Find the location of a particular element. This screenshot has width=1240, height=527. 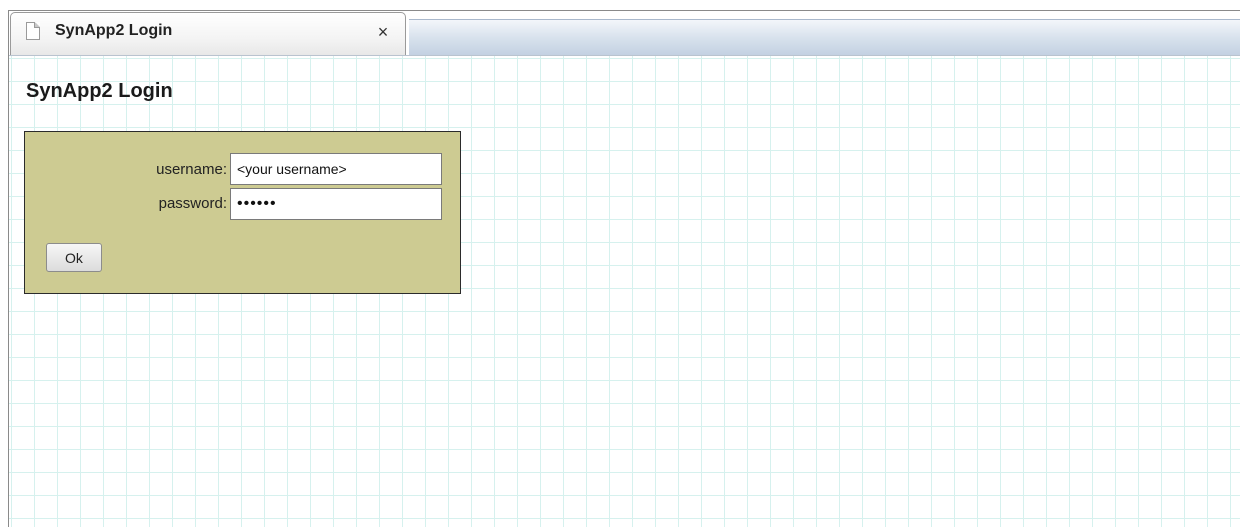

password-label: password: is located at coordinates (192, 203).